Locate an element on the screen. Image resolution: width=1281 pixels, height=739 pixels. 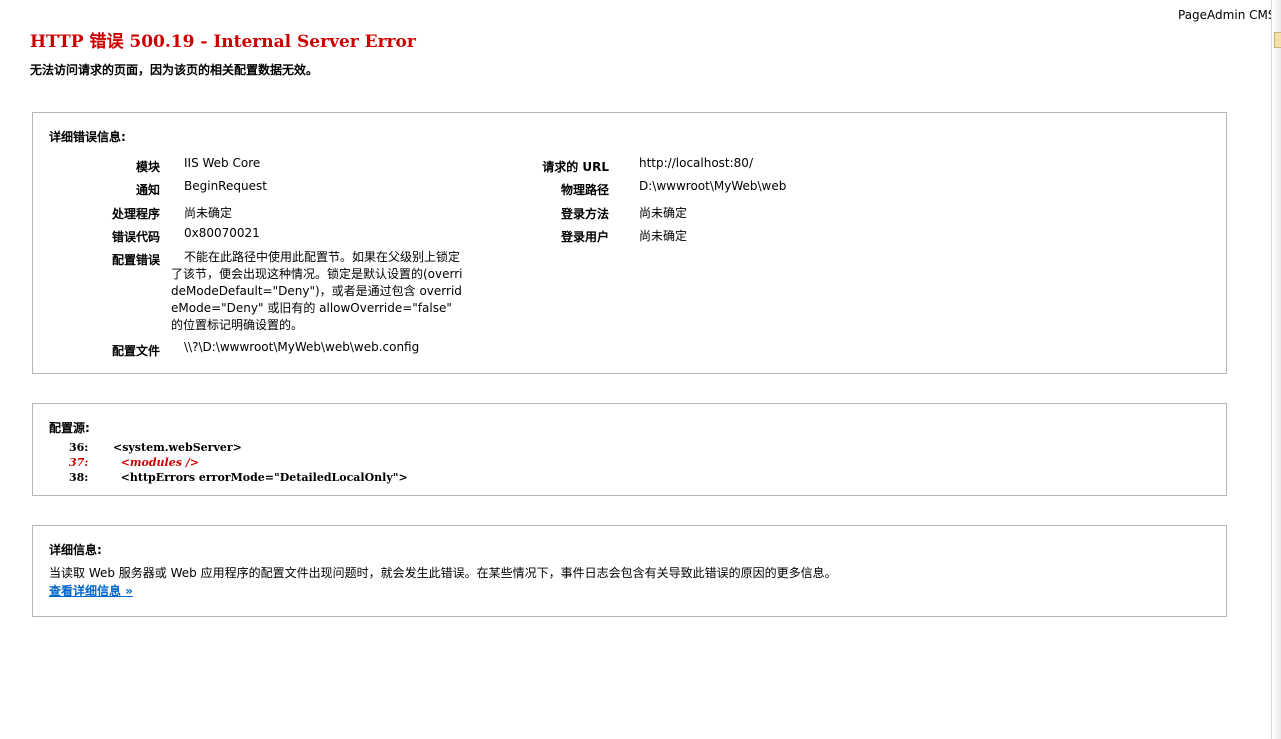
module-label: 模块 is located at coordinates (147, 167).